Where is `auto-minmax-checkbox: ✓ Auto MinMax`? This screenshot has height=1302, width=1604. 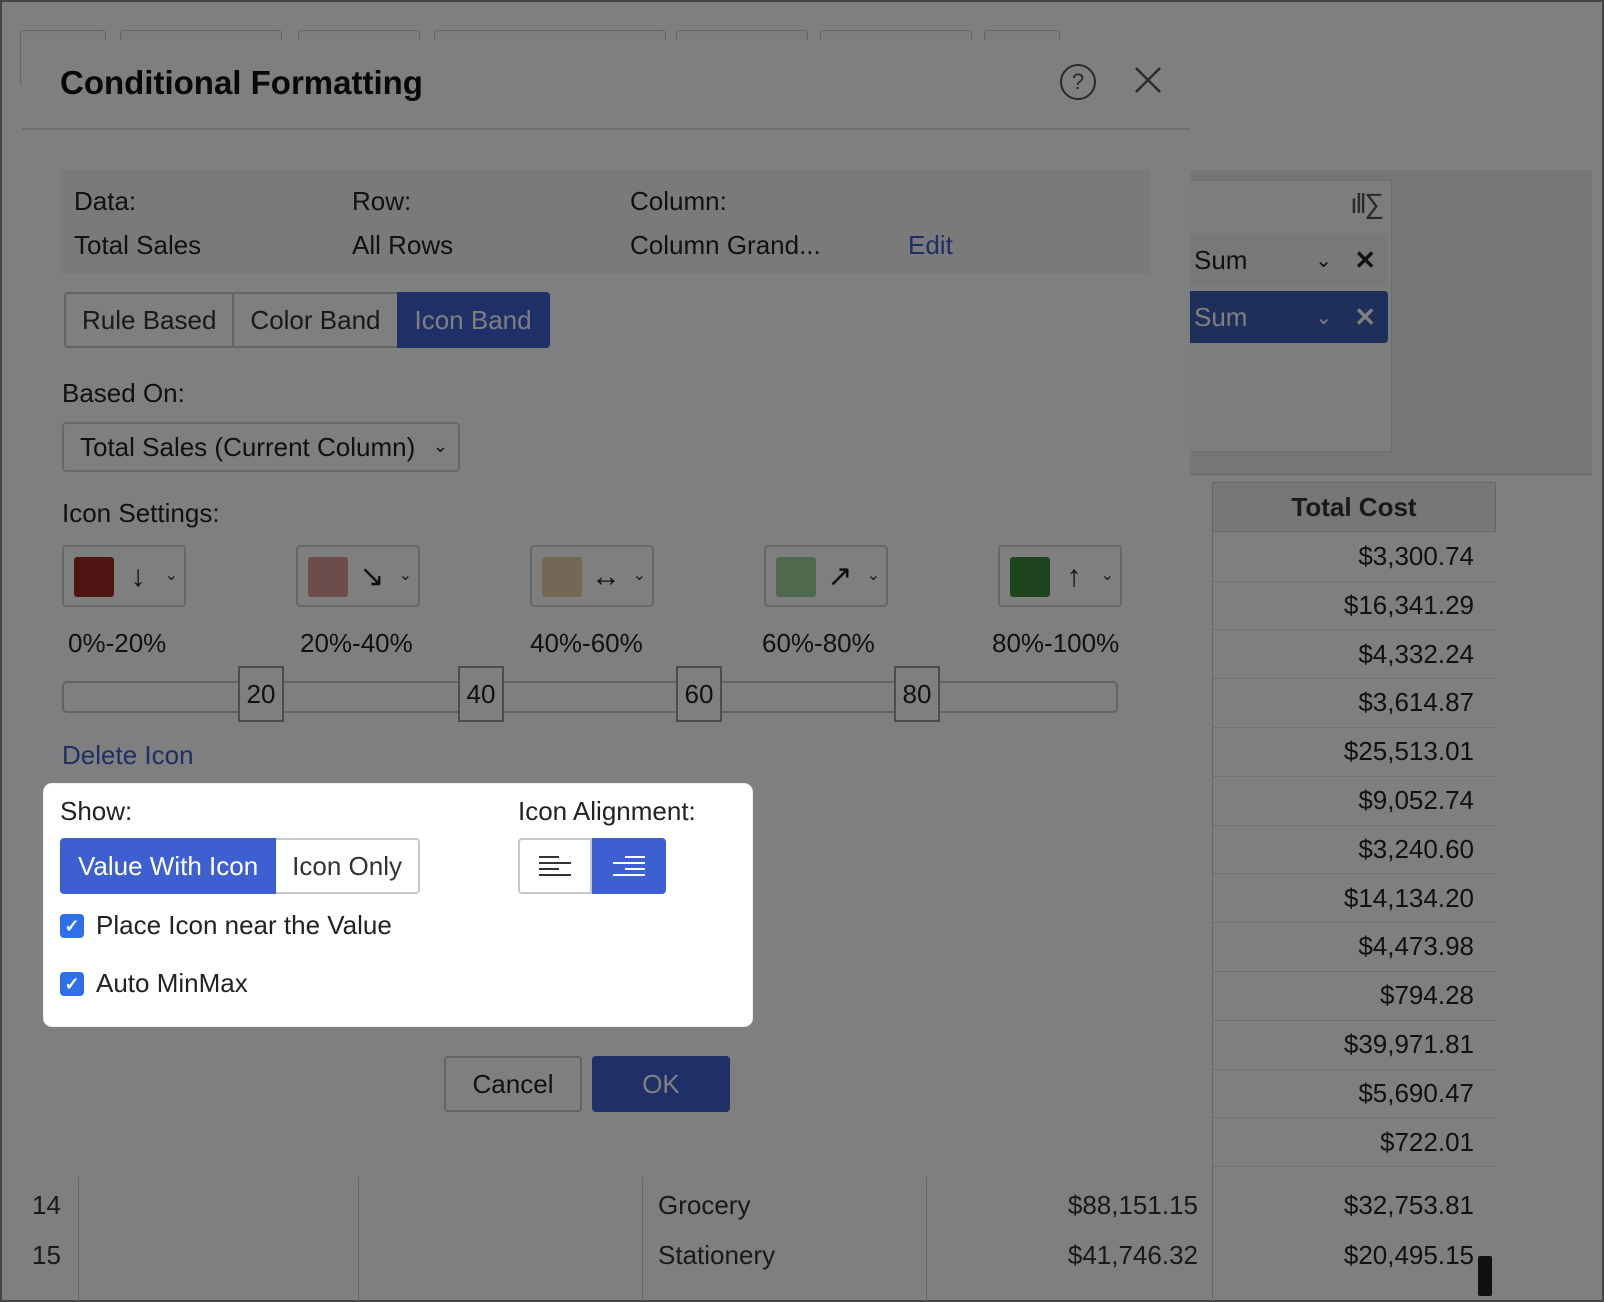
auto-minmax-checkbox: ✓ Auto MinMax is located at coordinates (154, 983).